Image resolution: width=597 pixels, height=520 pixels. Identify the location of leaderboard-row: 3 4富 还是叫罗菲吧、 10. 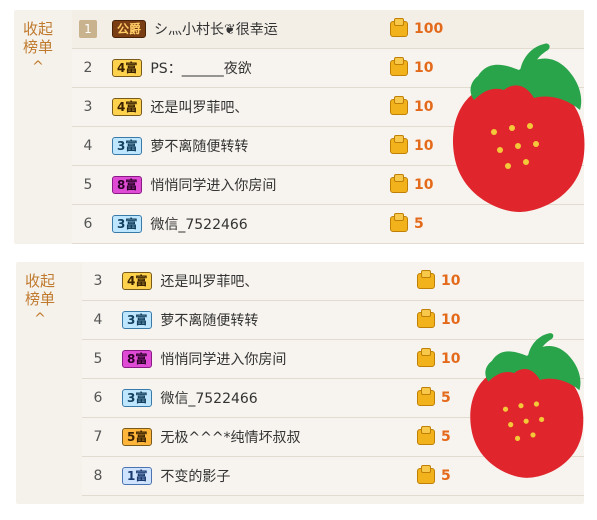
(333, 281).